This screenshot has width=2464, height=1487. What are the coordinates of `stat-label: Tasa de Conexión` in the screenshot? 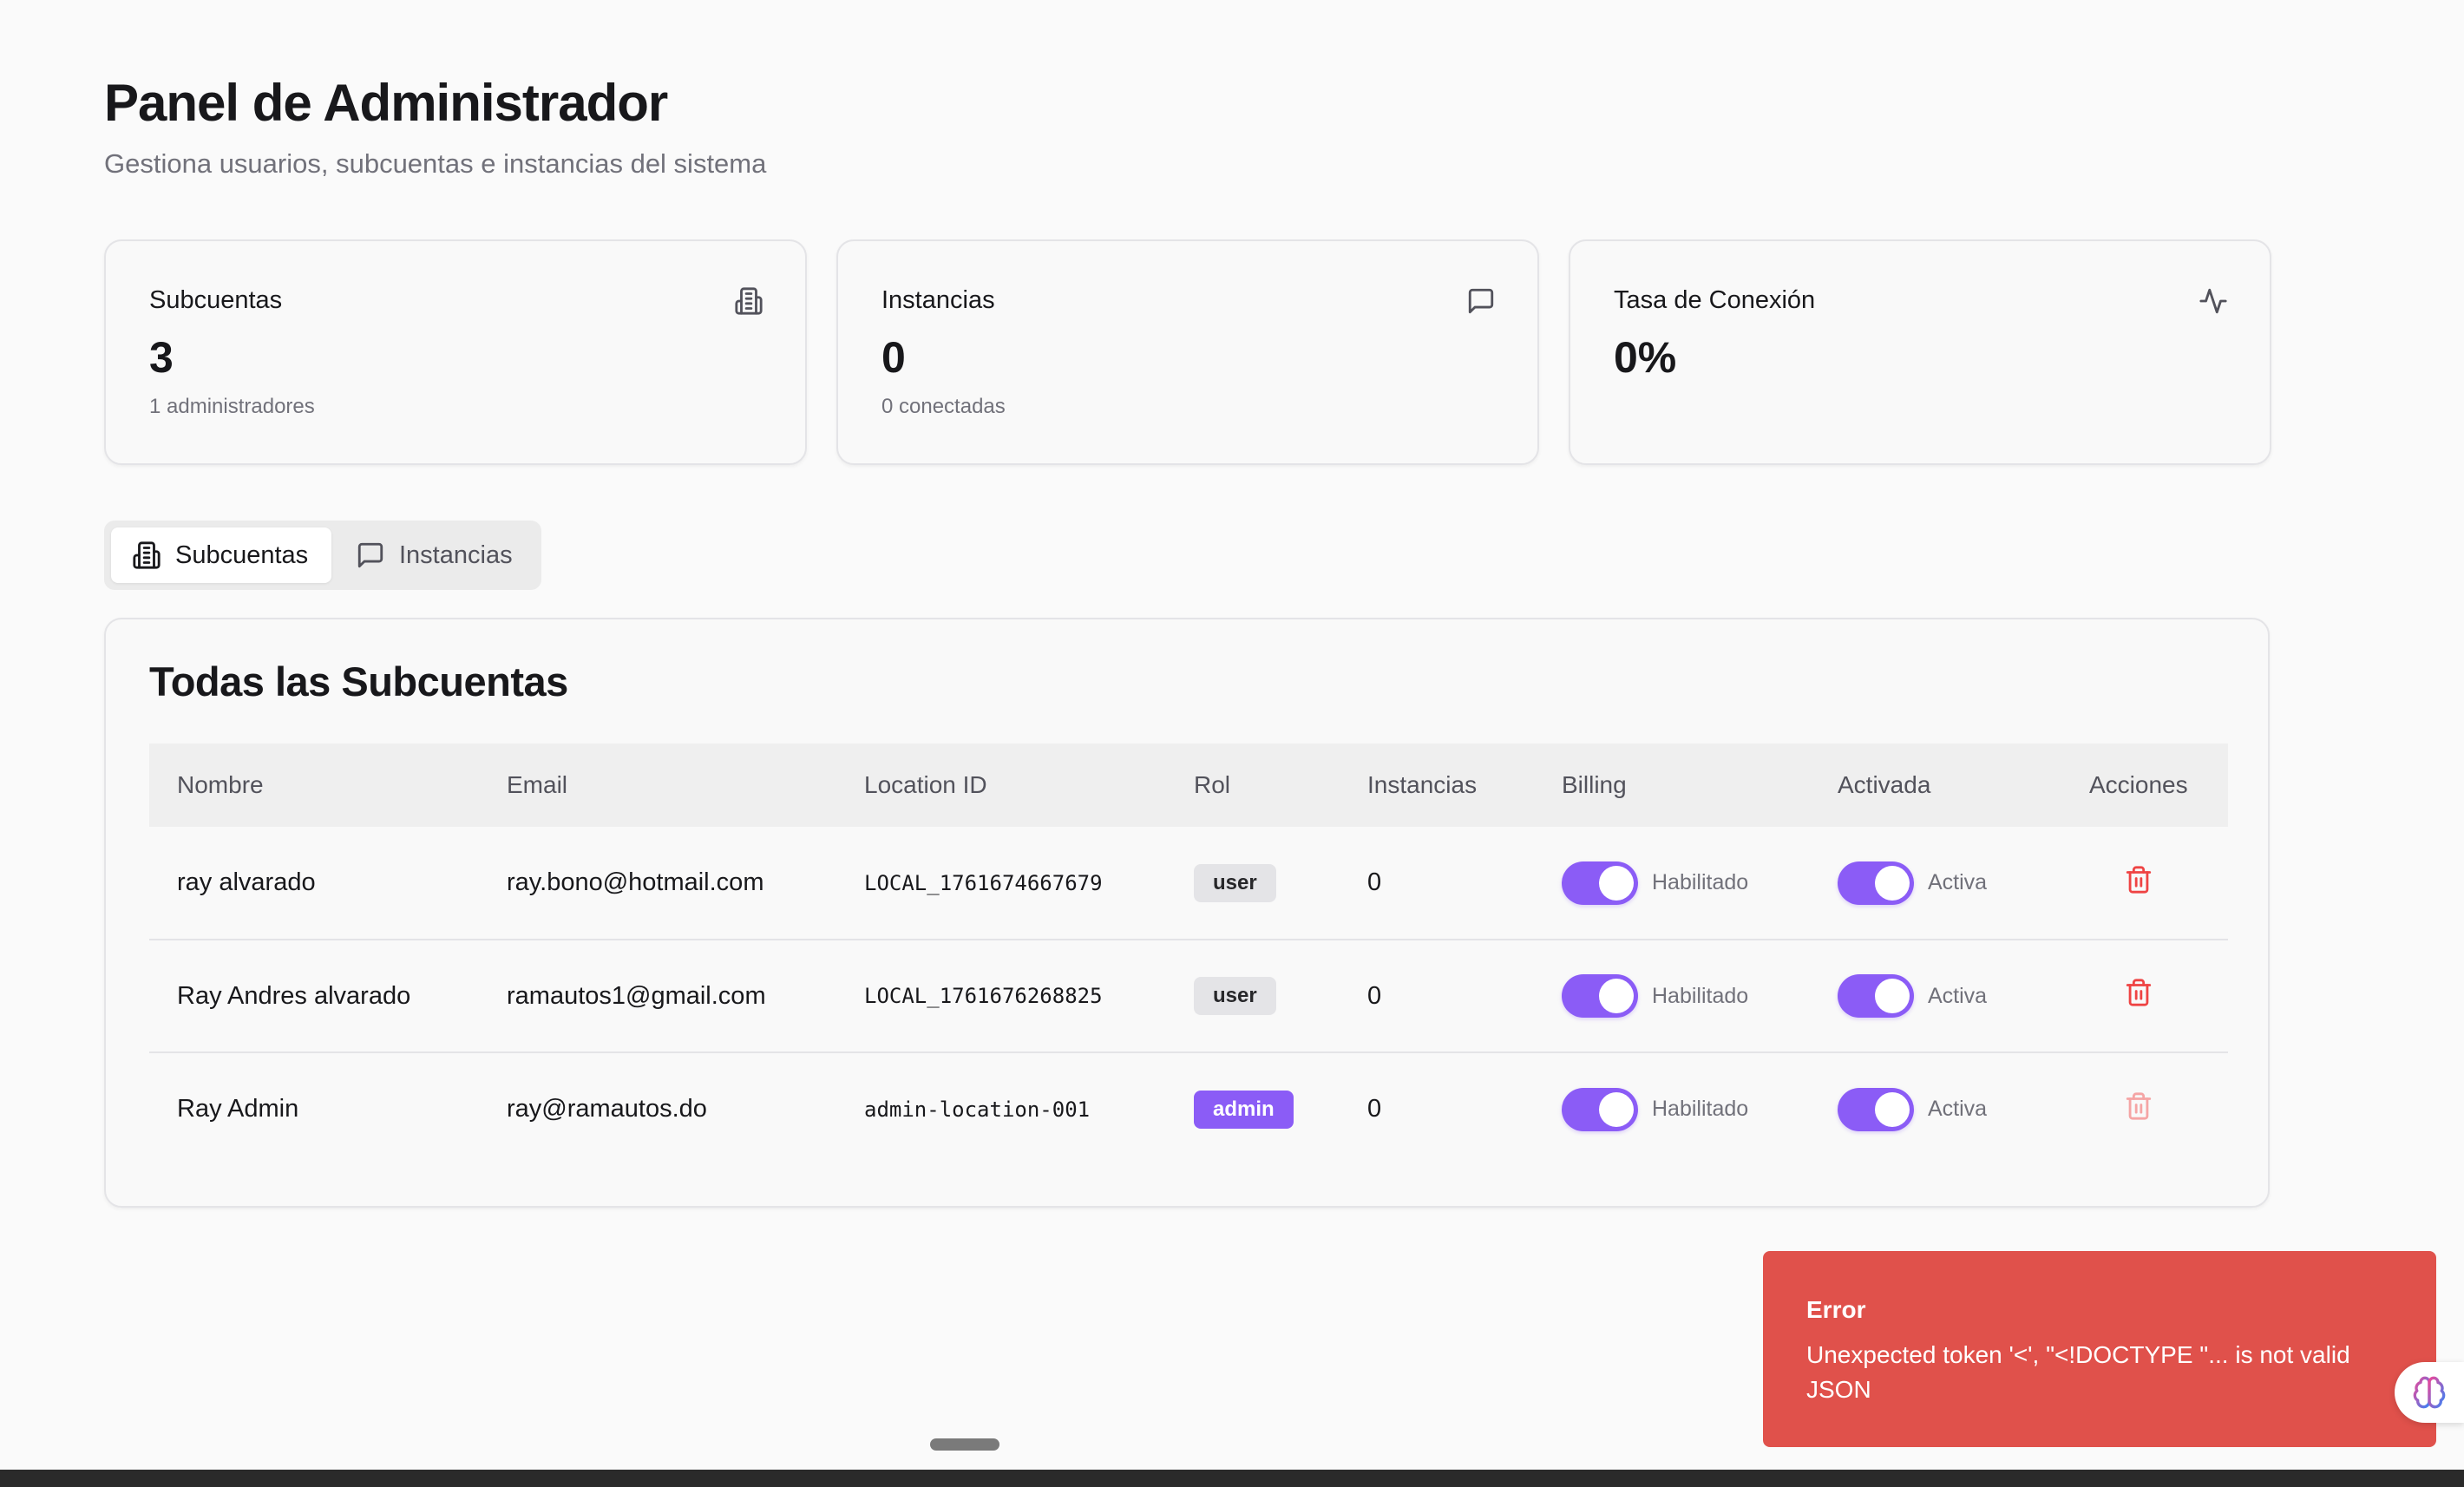 It's located at (1715, 300).